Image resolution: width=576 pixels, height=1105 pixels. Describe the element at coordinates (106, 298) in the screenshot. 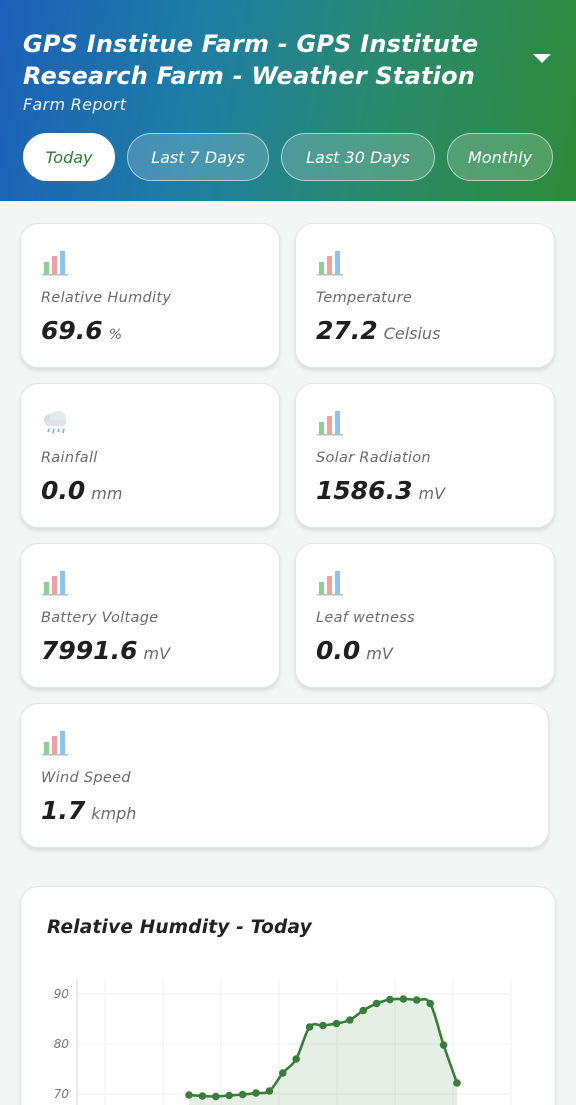

I see `metric-label: Relative Humdity` at that location.